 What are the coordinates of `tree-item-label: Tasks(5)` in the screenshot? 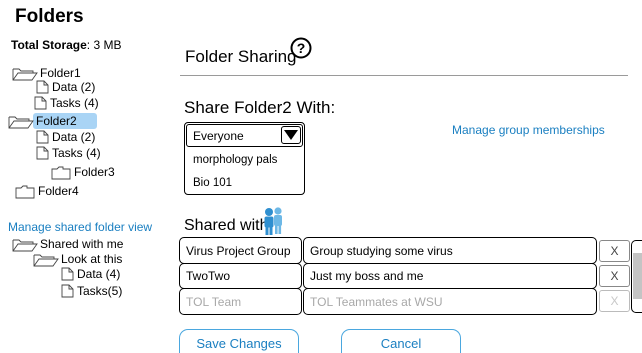 It's located at (100, 291).